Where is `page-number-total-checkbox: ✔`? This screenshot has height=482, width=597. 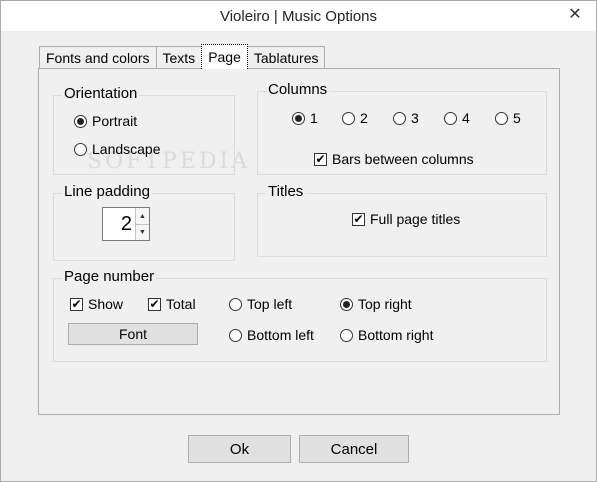
page-number-total-checkbox: ✔ is located at coordinates (154, 304).